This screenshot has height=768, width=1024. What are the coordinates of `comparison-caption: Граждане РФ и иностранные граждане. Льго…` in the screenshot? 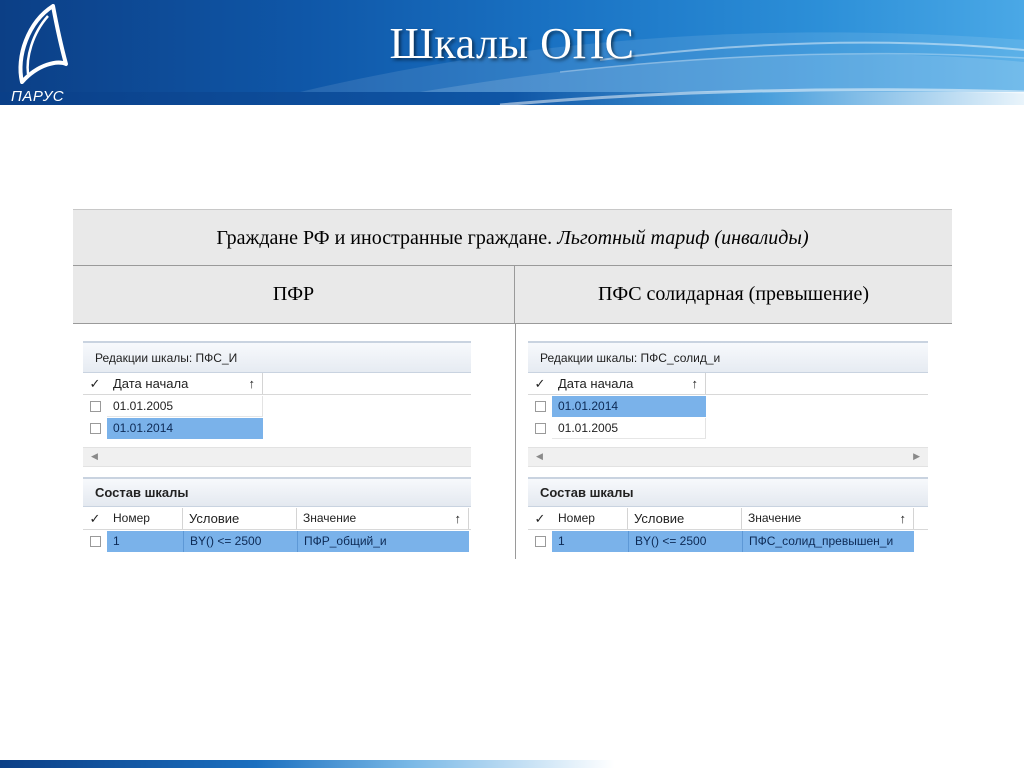 It's located at (512, 237).